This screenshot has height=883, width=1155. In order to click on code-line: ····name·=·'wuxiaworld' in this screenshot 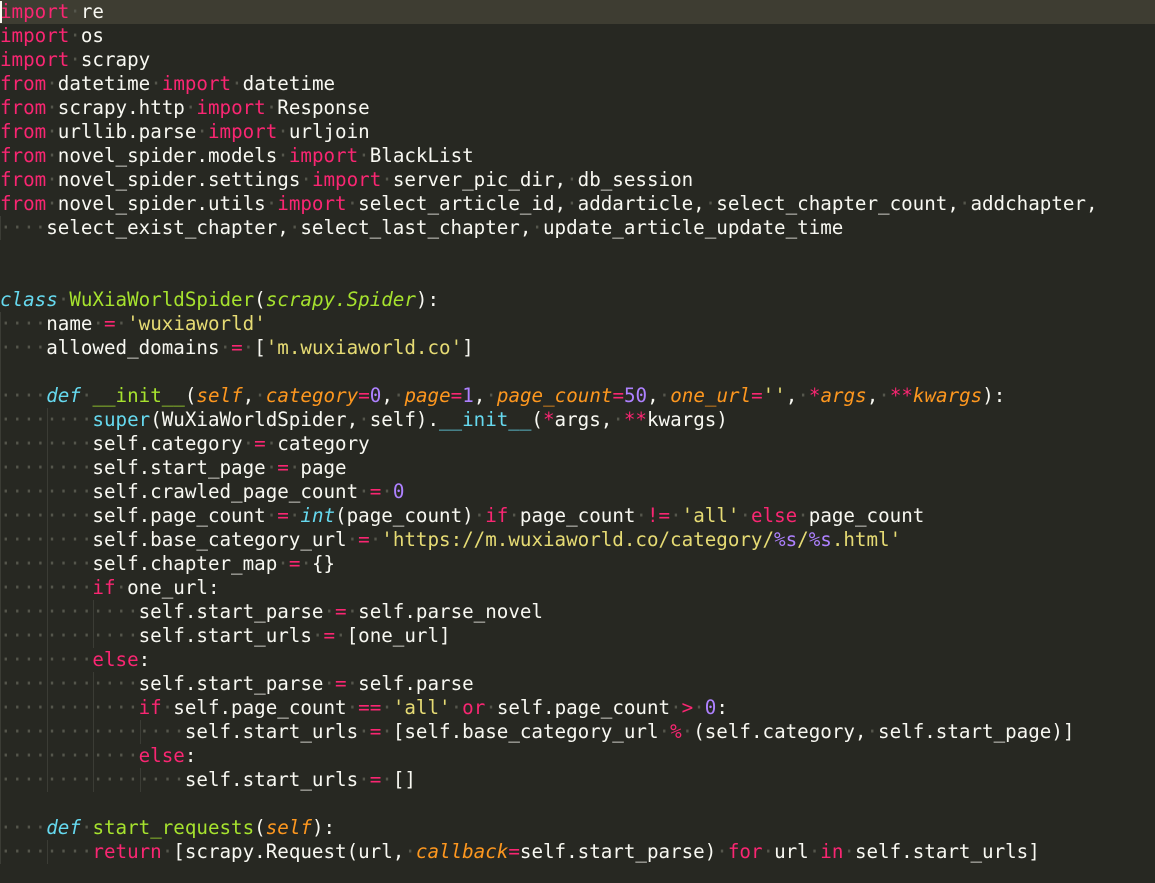, I will do `click(577, 324)`.